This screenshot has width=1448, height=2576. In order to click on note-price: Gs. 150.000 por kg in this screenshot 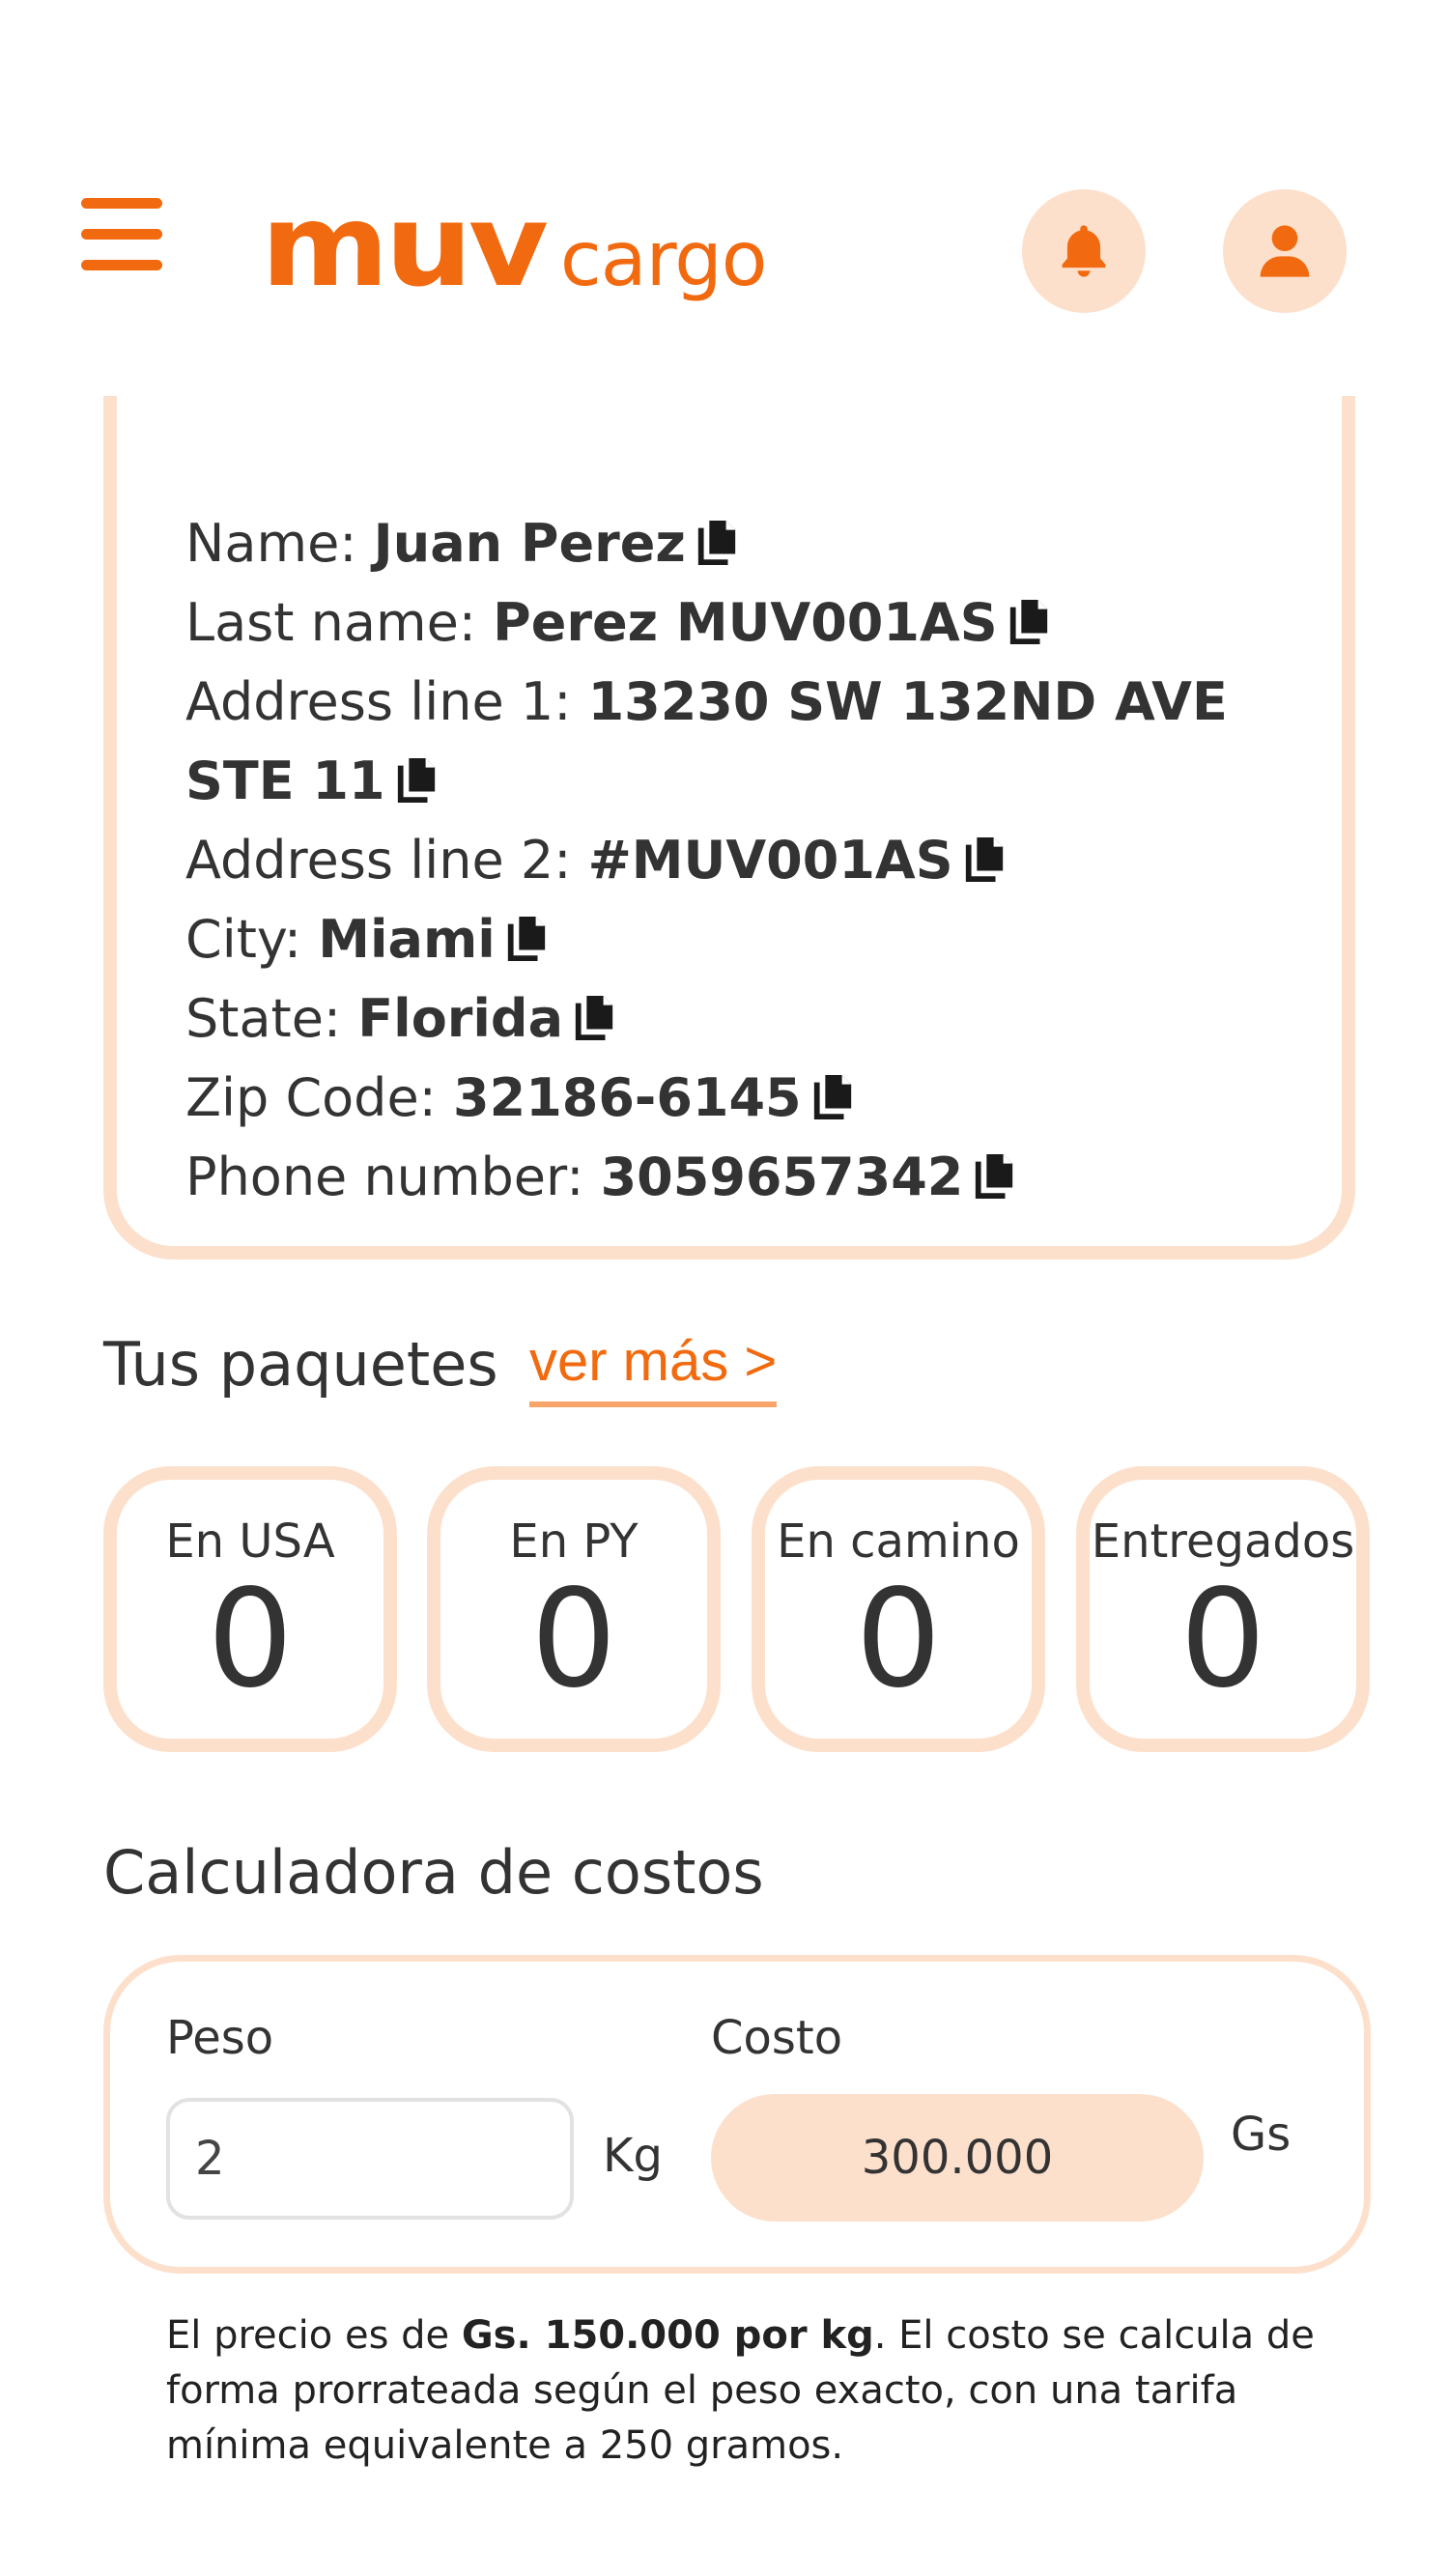, I will do `click(667, 2335)`.